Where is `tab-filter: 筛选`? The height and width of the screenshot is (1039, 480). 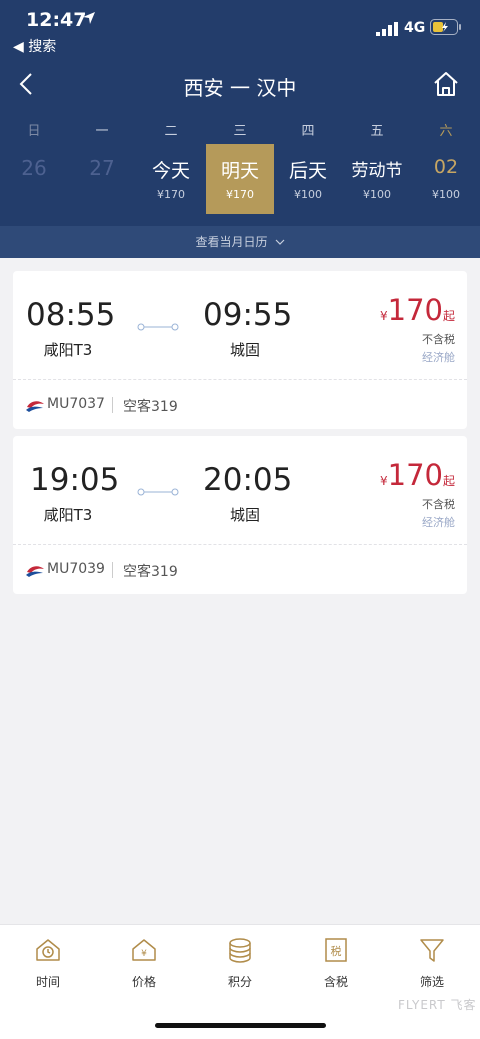
tab-filter: 筛选 is located at coordinates (432, 967).